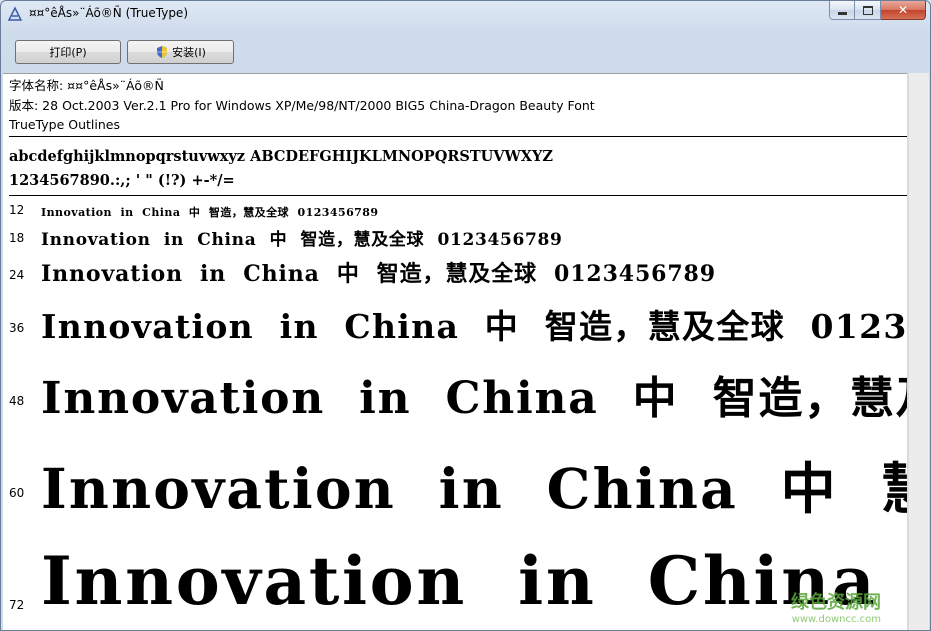 The height and width of the screenshot is (631, 931). What do you see at coordinates (17, 401) in the screenshot?
I see `sample-size-label: 48` at bounding box center [17, 401].